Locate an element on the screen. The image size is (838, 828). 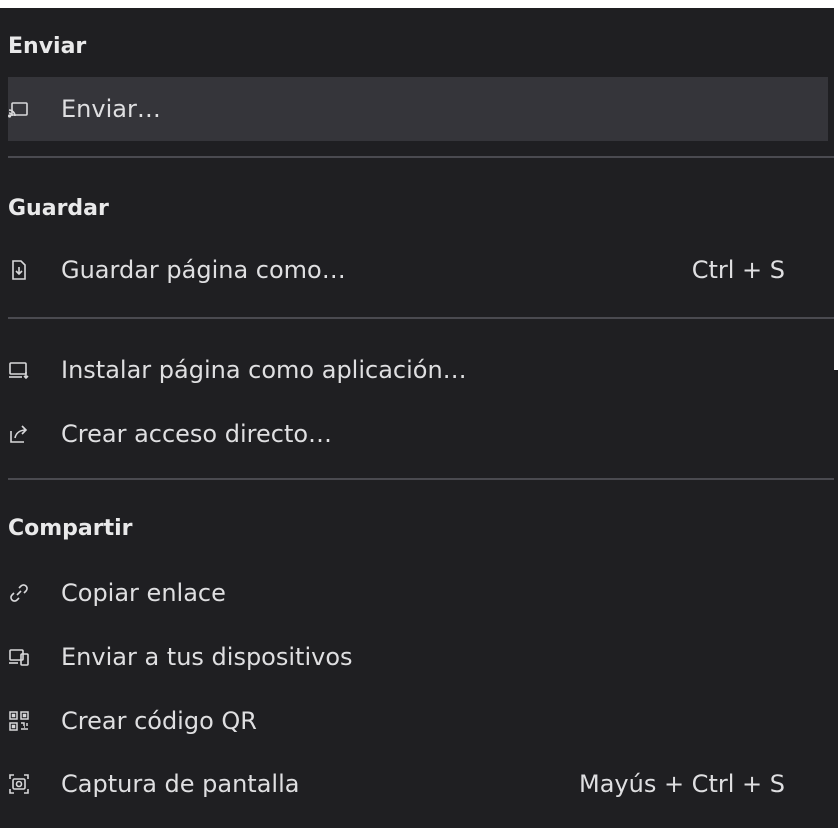
save-page-icon is located at coordinates (22, 270).